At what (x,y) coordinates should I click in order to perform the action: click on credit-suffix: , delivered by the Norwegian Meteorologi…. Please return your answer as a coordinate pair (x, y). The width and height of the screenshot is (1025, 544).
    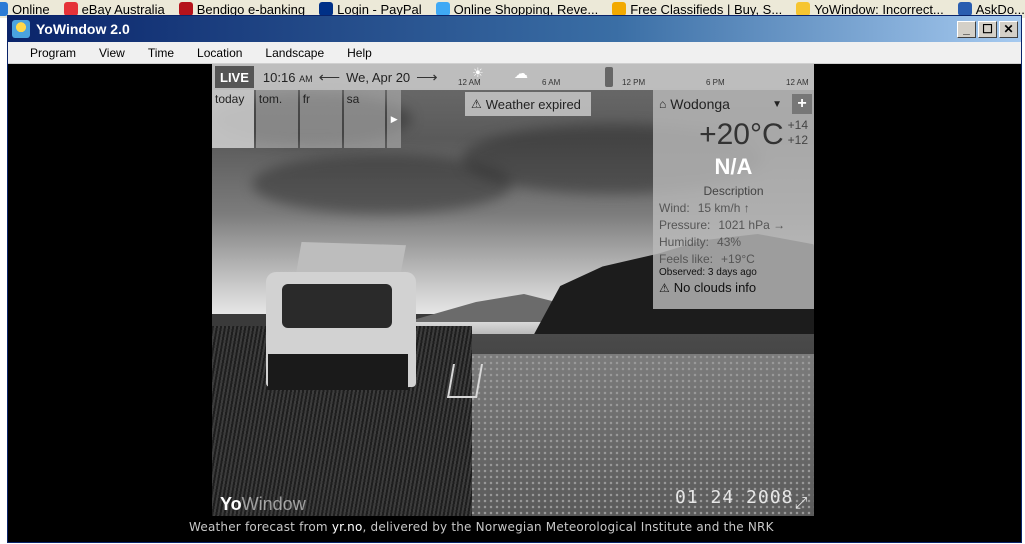
    Looking at the image, I should click on (568, 527).